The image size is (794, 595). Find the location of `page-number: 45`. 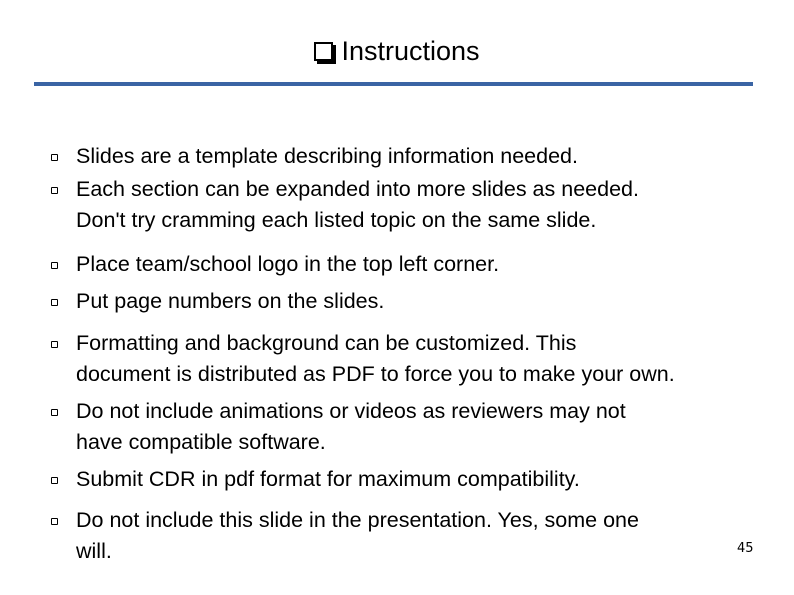

page-number: 45 is located at coordinates (745, 548).